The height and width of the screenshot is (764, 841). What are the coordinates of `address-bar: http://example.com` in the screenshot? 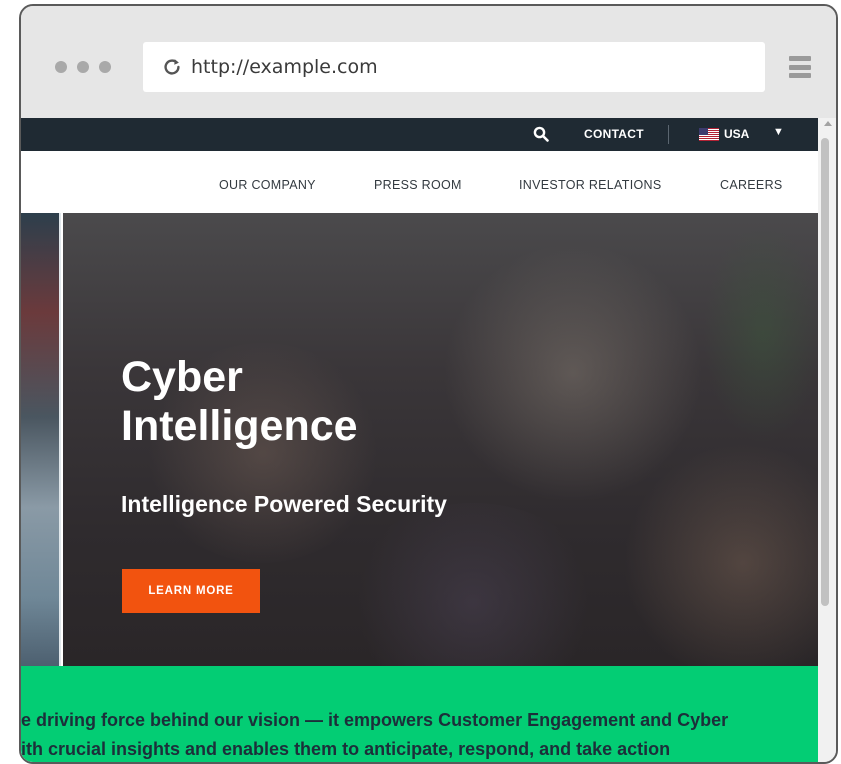 It's located at (454, 67).